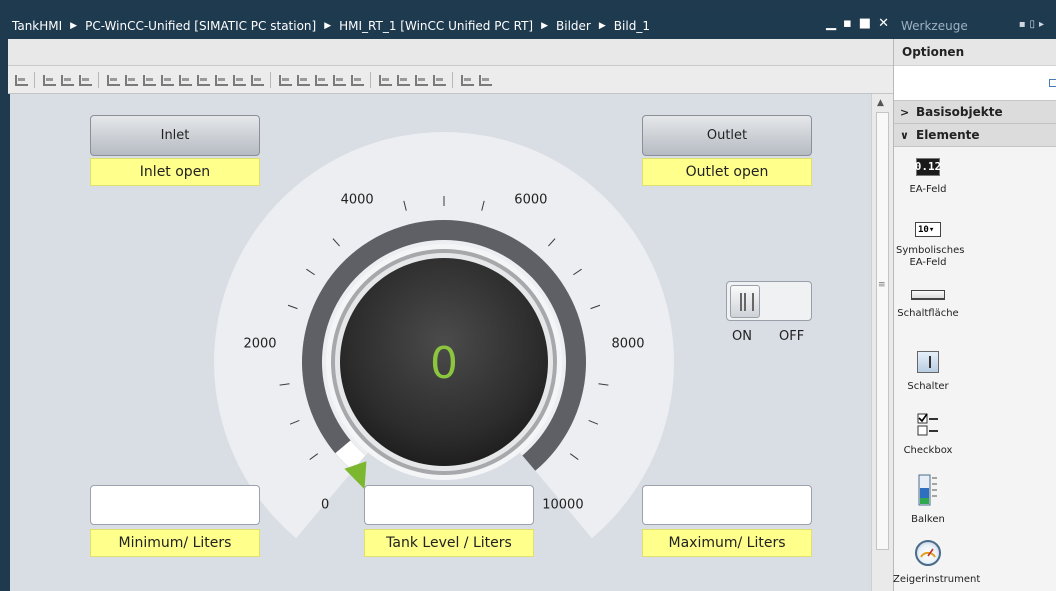 This screenshot has height=591, width=1056. I want to click on bar-graph-icon, so click(928, 490).